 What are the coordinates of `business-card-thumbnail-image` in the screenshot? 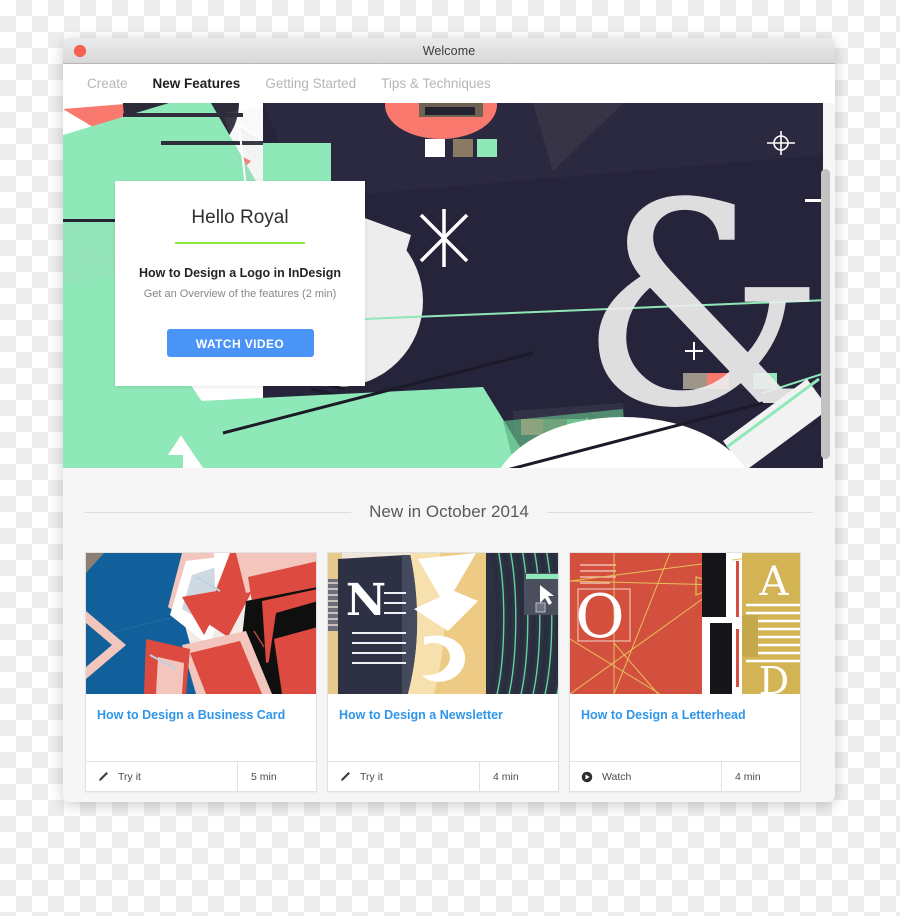 It's located at (201, 623).